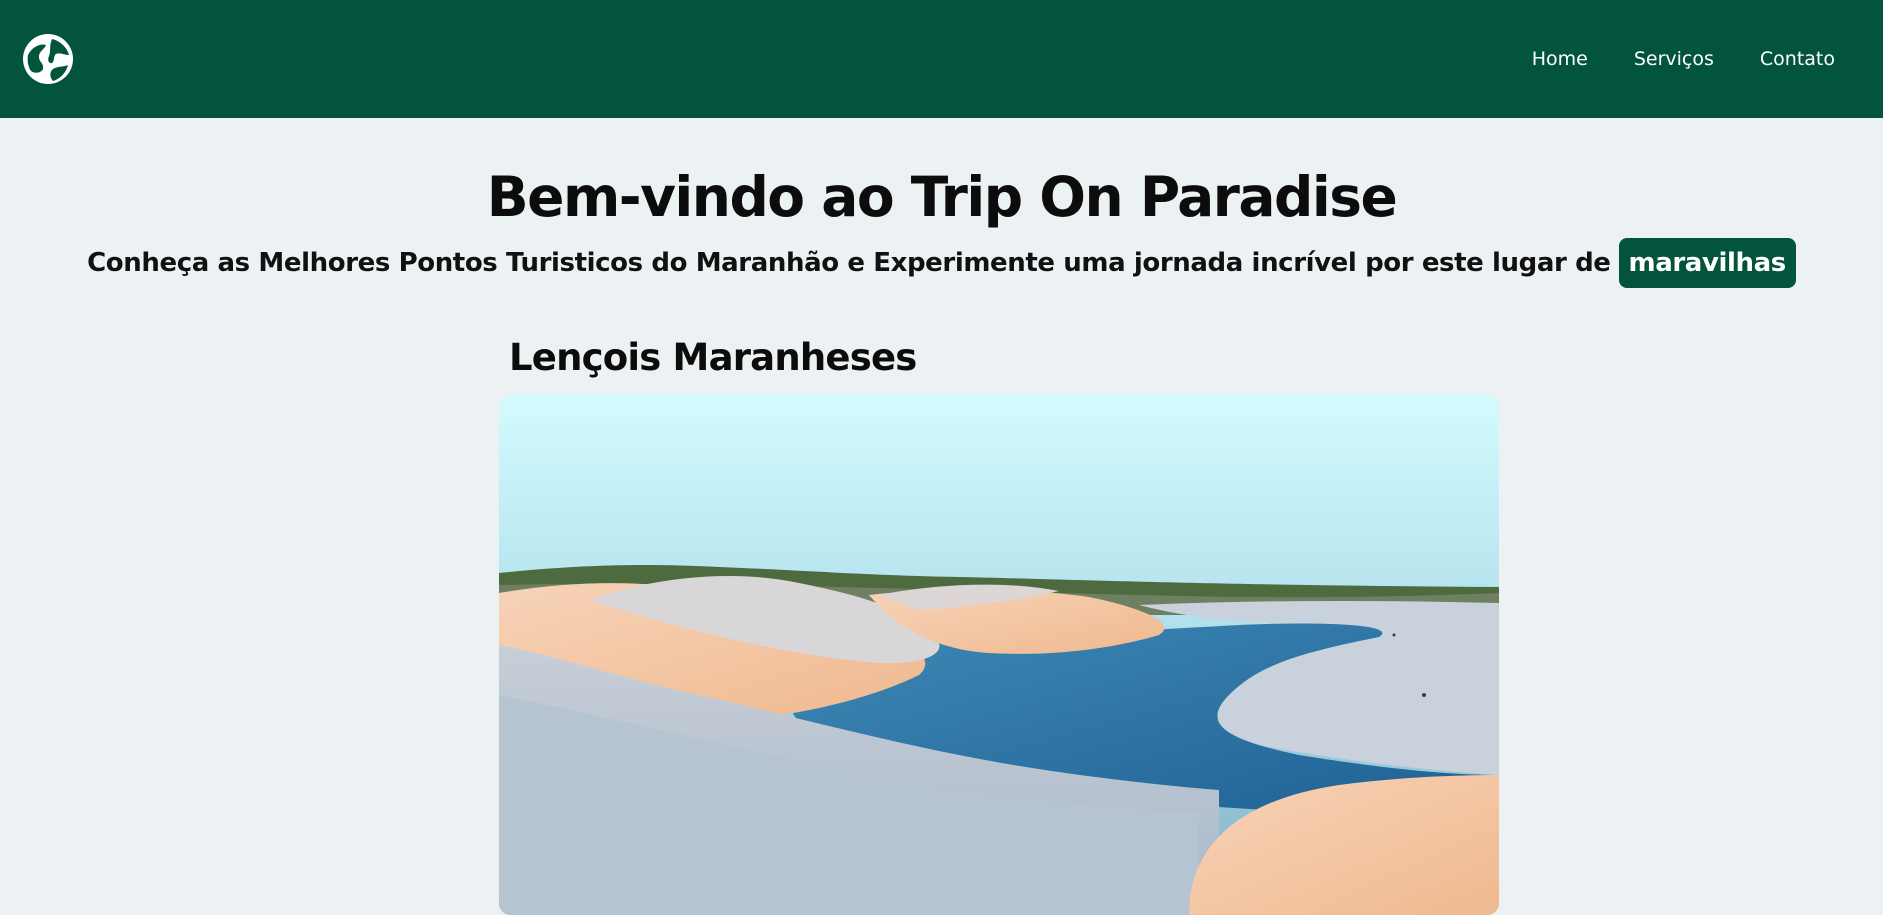  I want to click on destination-title: Lençois Maranheses, so click(713, 357).